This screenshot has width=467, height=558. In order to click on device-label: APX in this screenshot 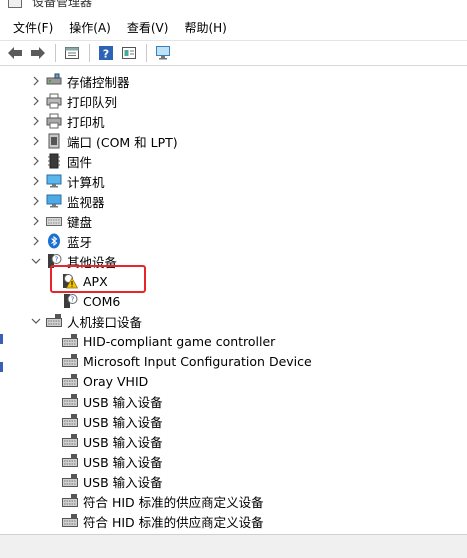, I will do `click(95, 281)`.